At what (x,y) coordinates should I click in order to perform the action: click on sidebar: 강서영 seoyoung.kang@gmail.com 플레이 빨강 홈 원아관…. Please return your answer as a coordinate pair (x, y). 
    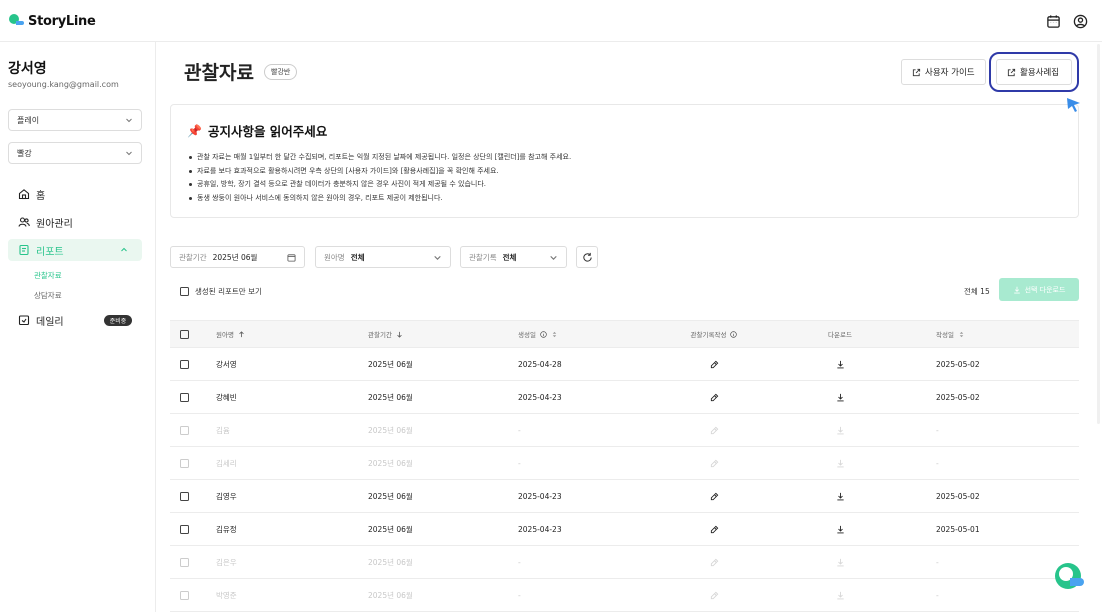
    Looking at the image, I should click on (78, 327).